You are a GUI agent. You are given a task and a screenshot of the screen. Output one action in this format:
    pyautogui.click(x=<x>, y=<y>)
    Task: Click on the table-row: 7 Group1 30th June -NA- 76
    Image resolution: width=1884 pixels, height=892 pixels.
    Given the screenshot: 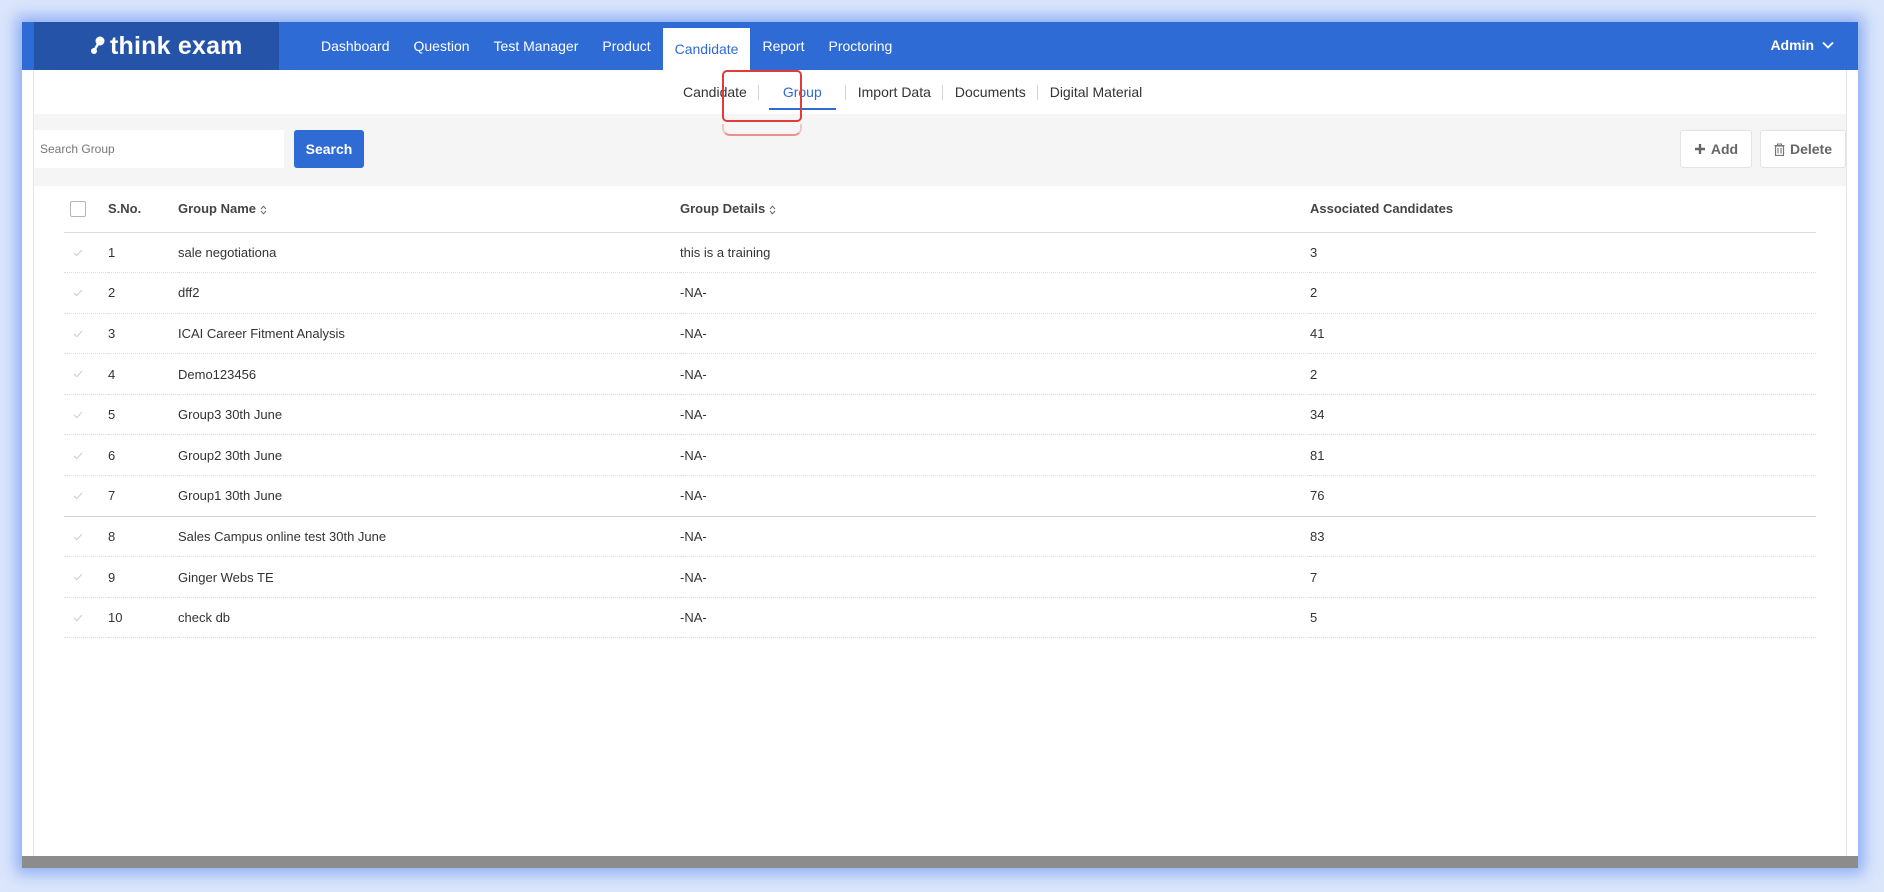 What is the action you would take?
    pyautogui.click(x=940, y=496)
    